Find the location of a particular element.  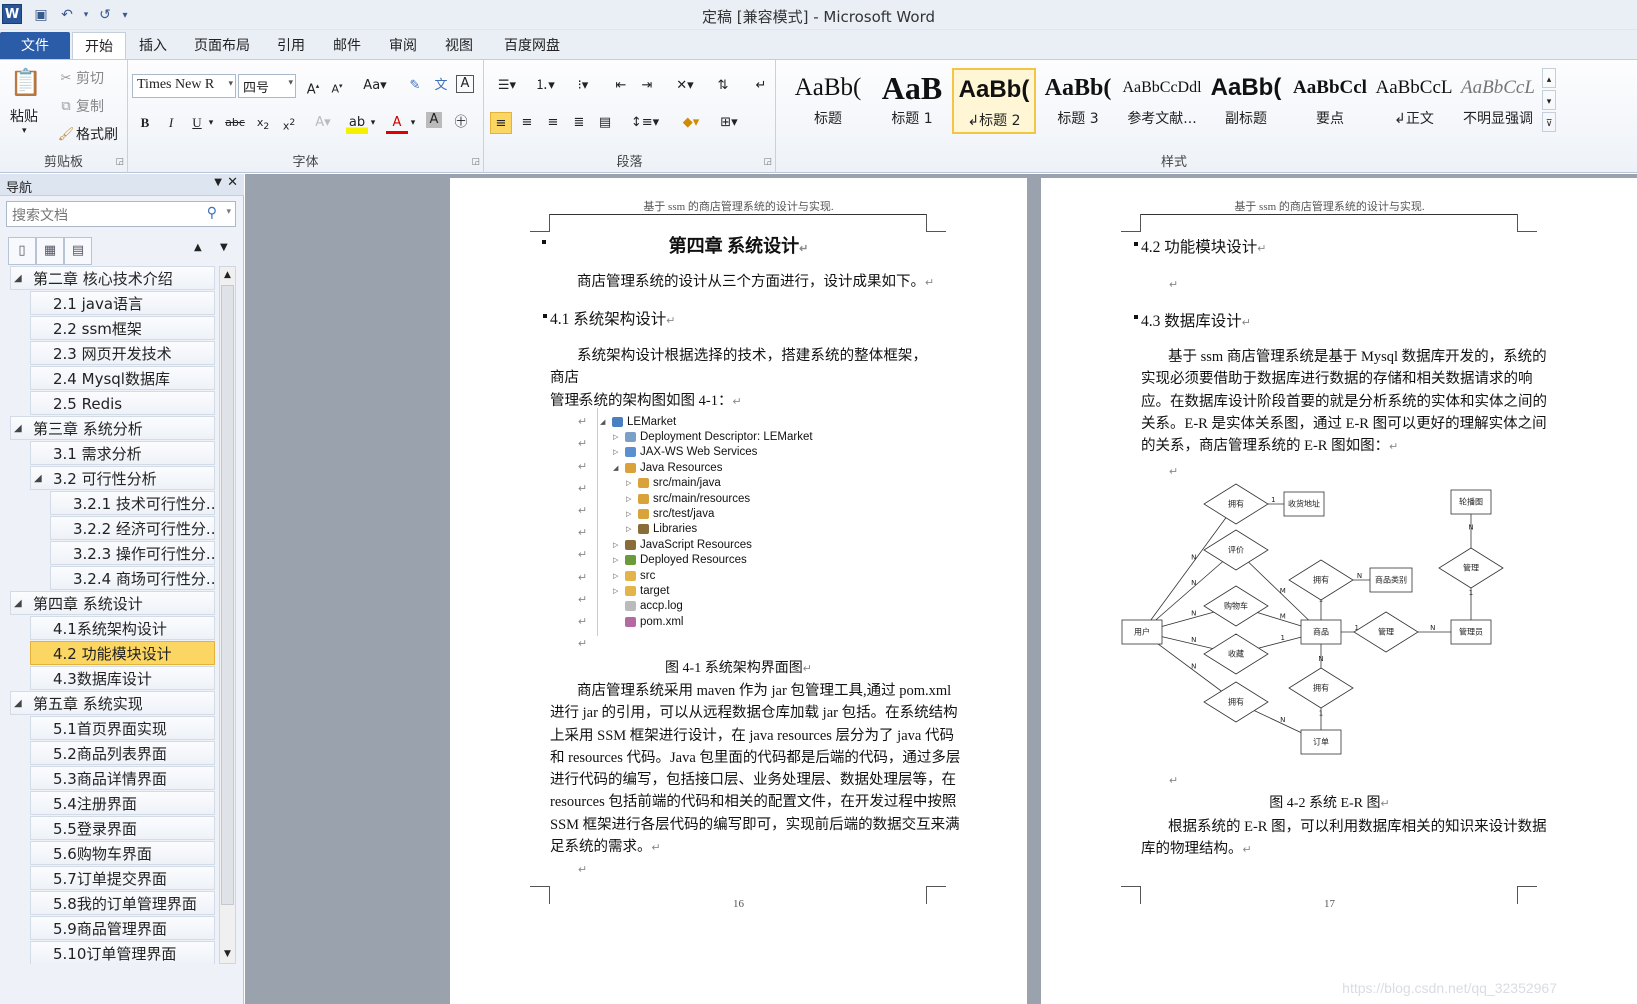

italic-icon: I is located at coordinates (171, 123).